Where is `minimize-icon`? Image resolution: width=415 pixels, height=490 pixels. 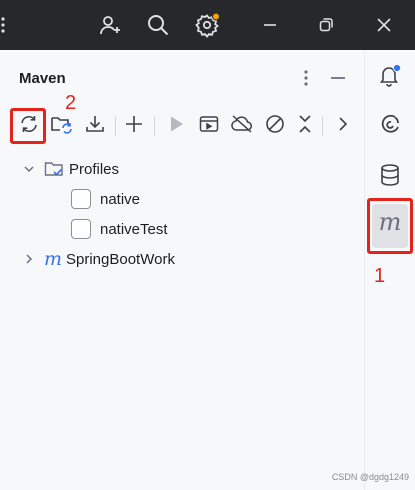
minimize-icon is located at coordinates (270, 25).